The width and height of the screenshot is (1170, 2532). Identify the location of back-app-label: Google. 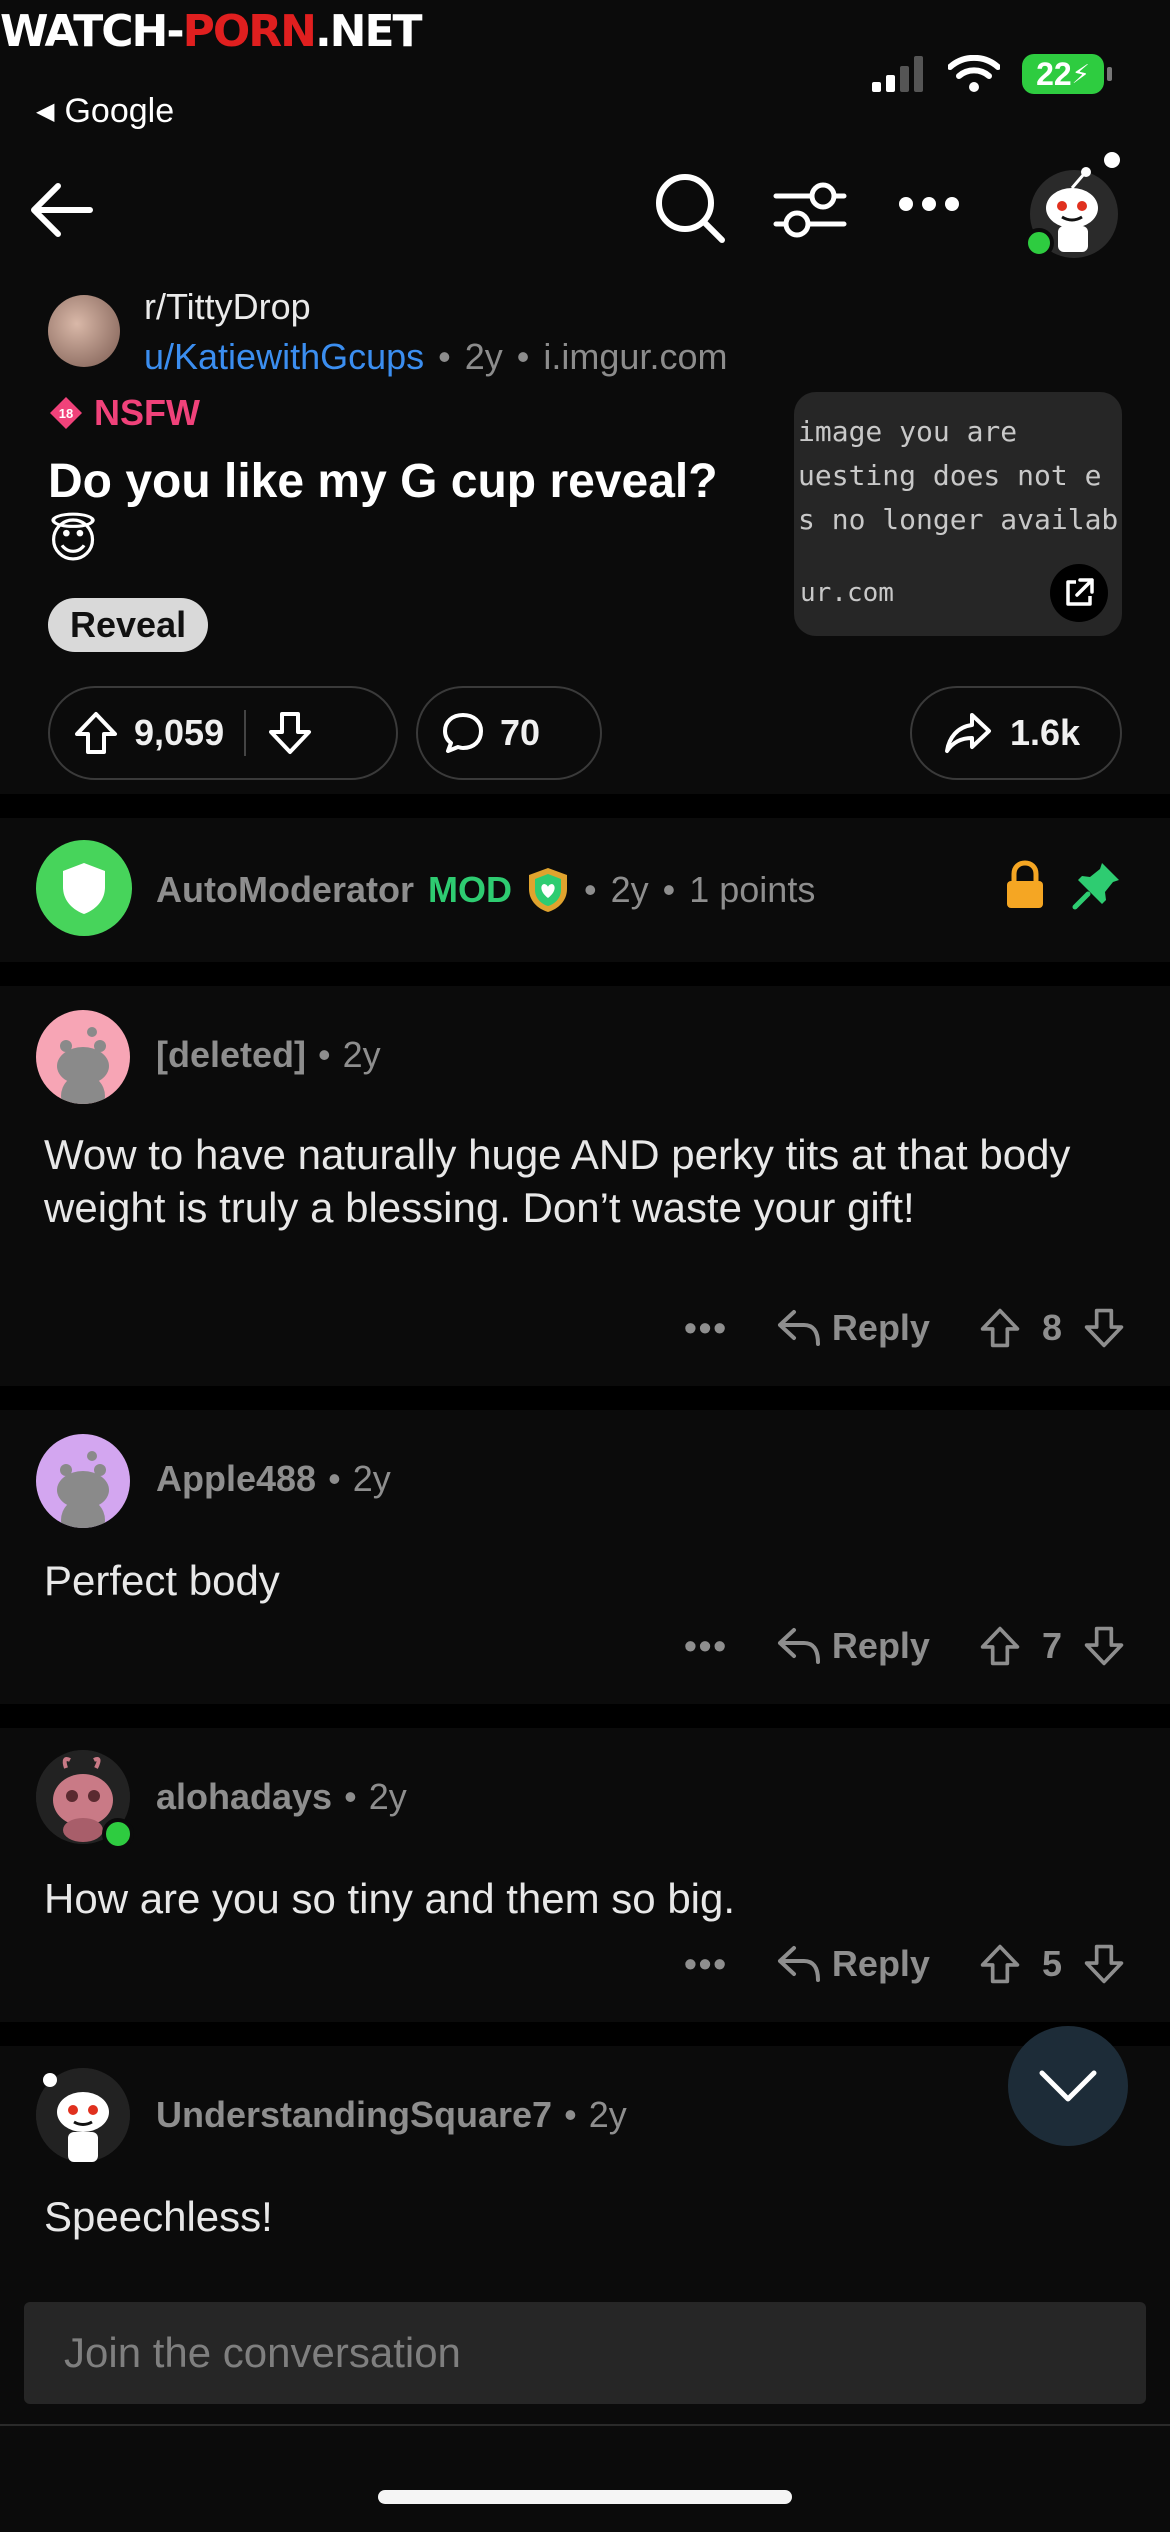
(119, 111).